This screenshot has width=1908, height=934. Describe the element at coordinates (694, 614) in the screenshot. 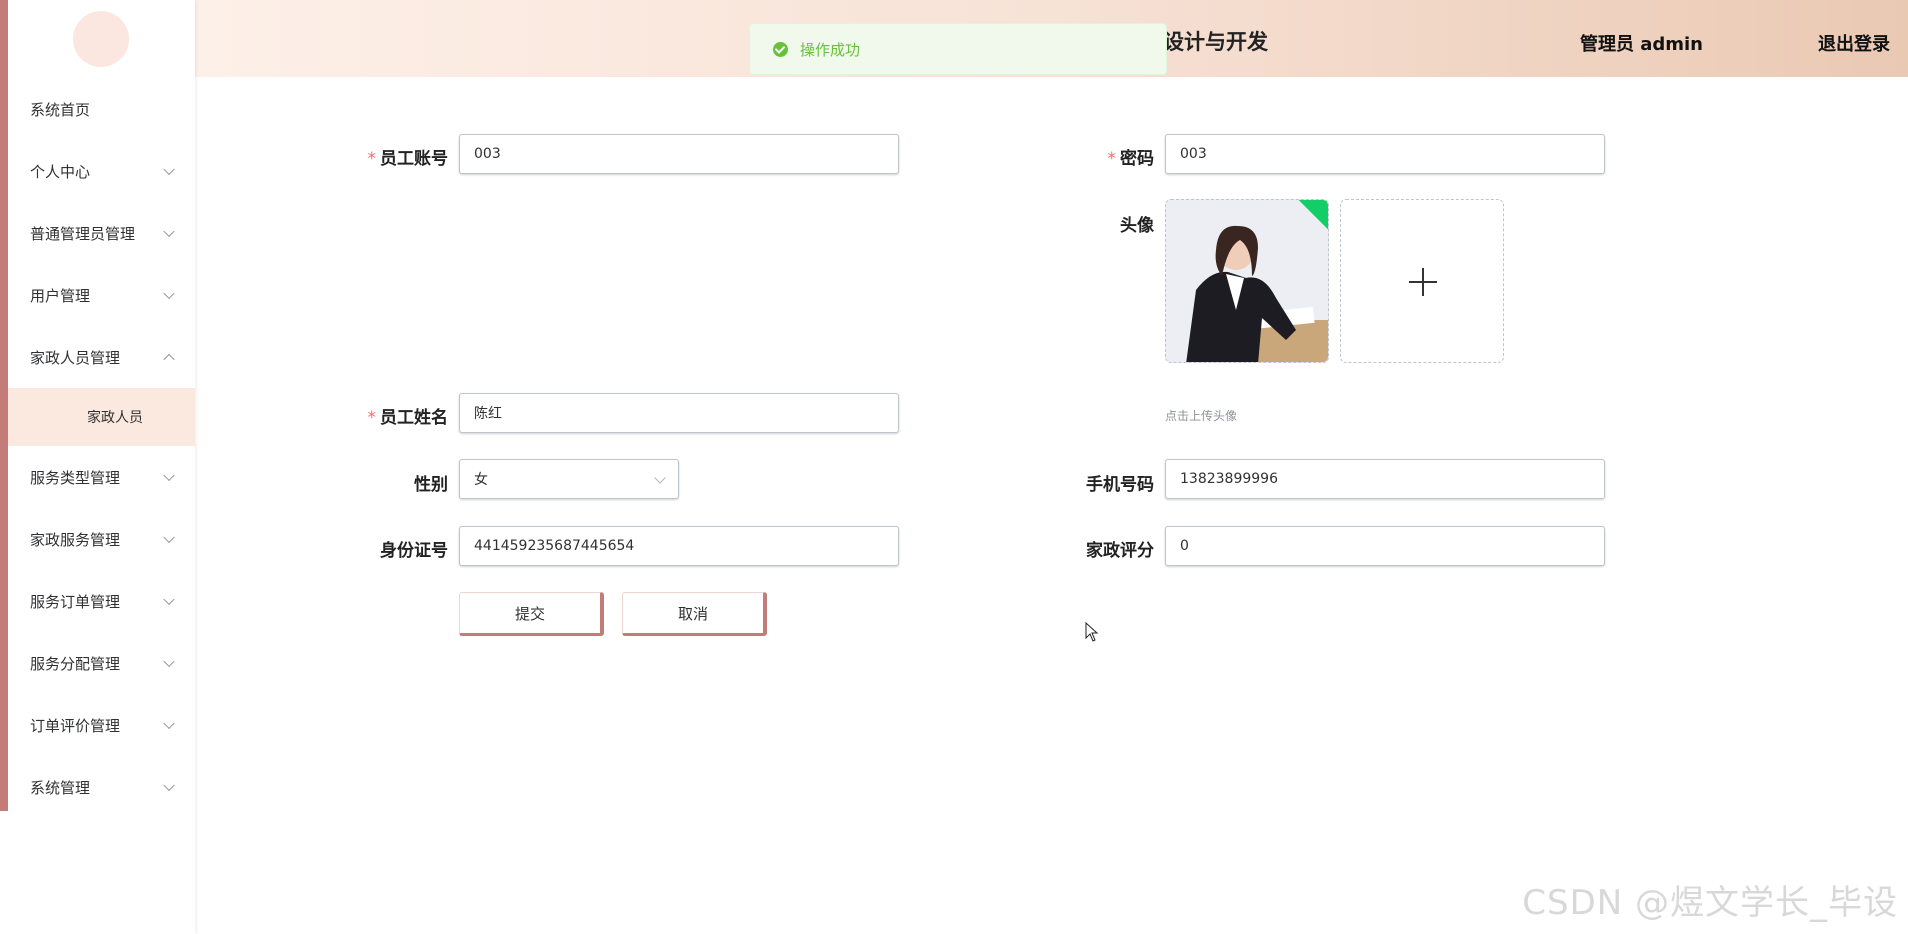

I see `cancel-button: 取消` at that location.